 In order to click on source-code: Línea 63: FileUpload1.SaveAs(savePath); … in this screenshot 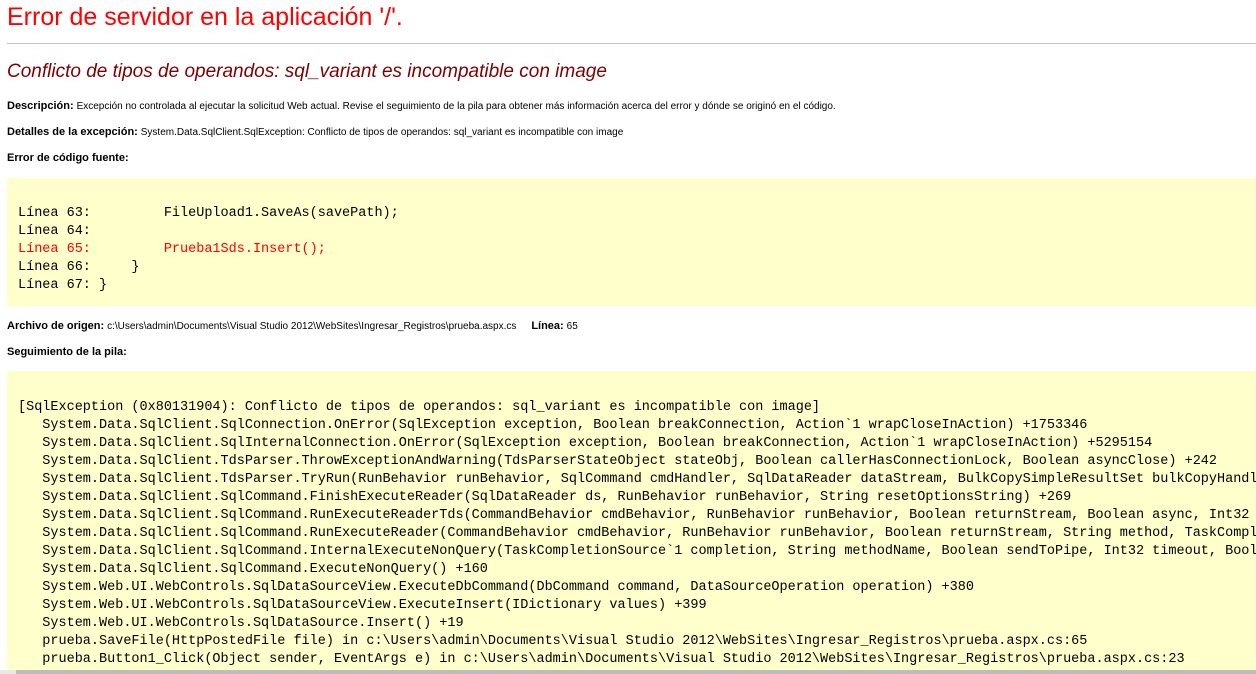, I will do `click(208, 250)`.